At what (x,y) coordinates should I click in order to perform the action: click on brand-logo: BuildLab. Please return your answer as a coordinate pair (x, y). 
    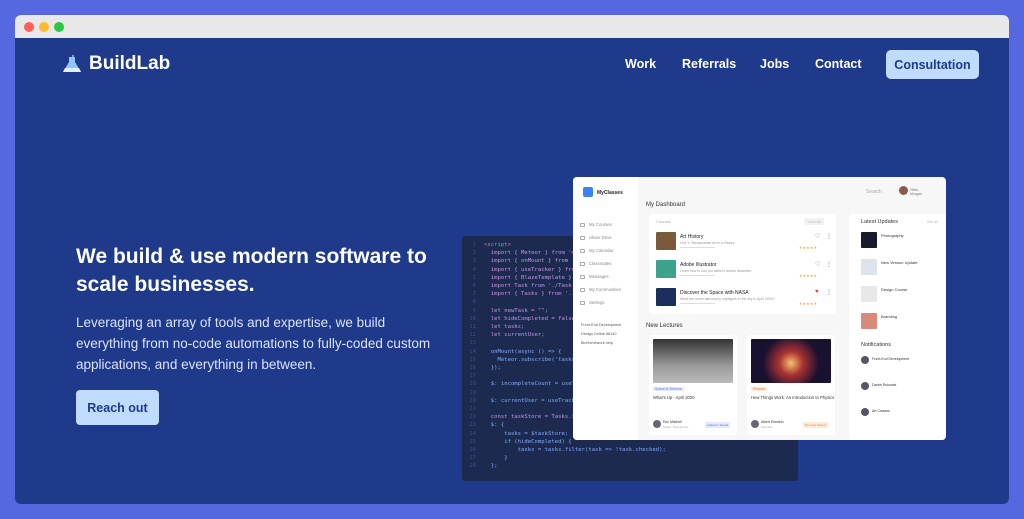
    Looking at the image, I should click on (115, 64).